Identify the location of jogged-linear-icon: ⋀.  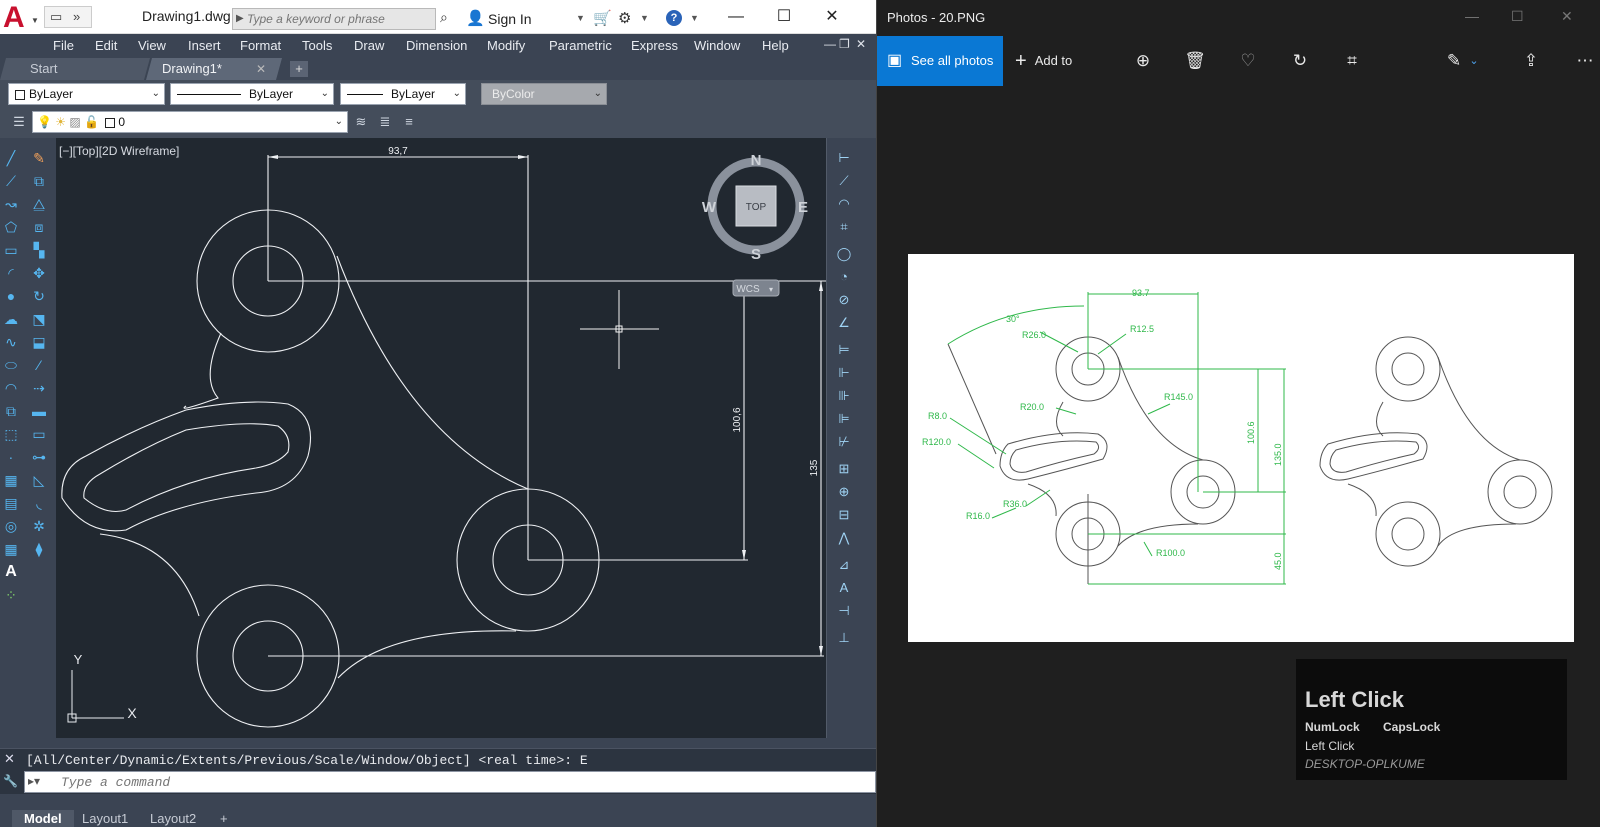
(844, 538).